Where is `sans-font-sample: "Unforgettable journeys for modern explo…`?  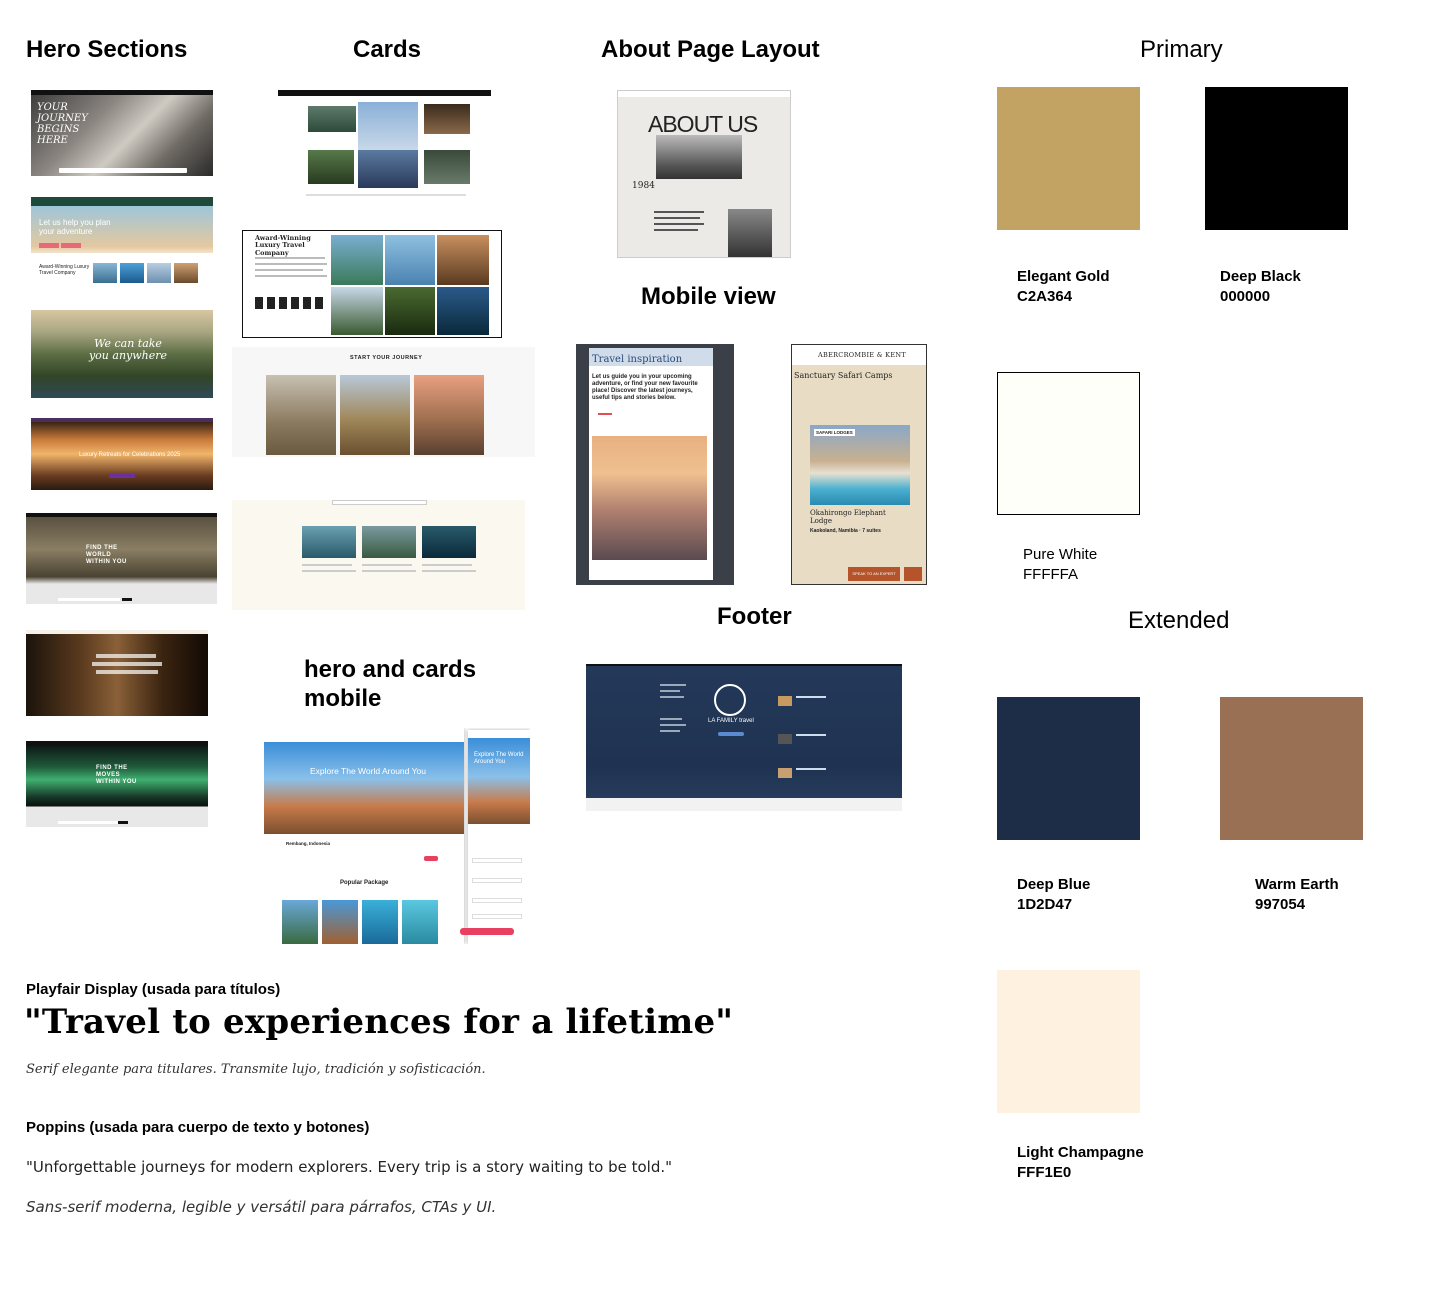 sans-font-sample: "Unforgettable journeys for modern explo… is located at coordinates (349, 1167).